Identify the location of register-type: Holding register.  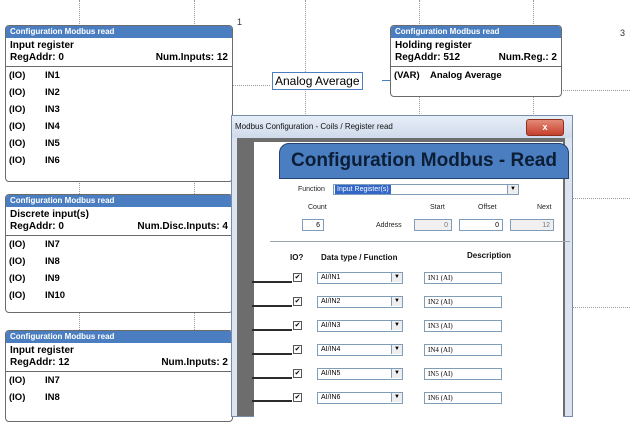
(433, 45).